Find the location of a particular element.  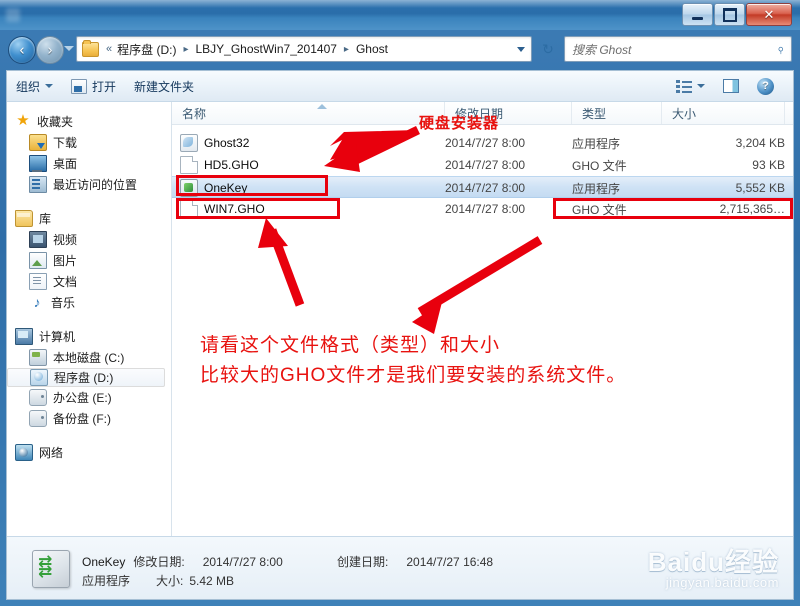

gho-file-icon is located at coordinates (189, 209).